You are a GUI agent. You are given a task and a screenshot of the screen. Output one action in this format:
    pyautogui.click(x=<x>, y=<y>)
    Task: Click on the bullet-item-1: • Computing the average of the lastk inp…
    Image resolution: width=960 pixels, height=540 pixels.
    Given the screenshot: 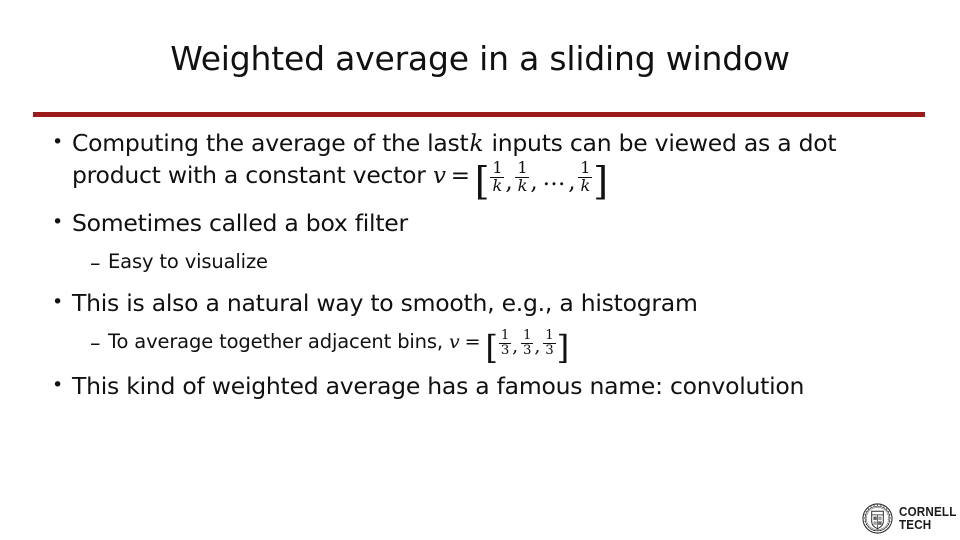 What is the action you would take?
    pyautogui.click(x=480, y=164)
    